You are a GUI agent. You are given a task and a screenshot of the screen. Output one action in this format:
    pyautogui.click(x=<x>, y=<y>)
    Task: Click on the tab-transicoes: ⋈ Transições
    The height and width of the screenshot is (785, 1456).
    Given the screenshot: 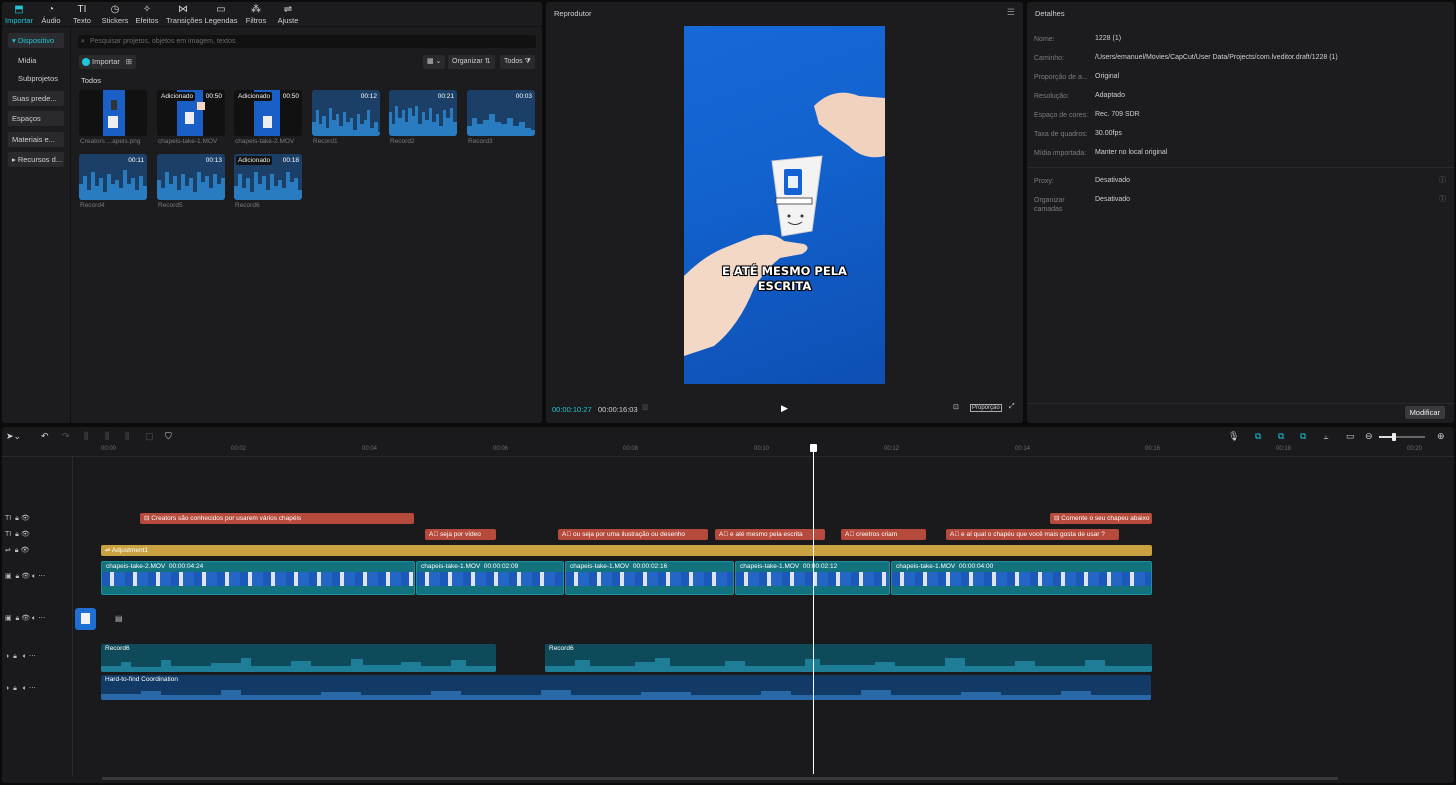 What is the action you would take?
    pyautogui.click(x=184, y=14)
    